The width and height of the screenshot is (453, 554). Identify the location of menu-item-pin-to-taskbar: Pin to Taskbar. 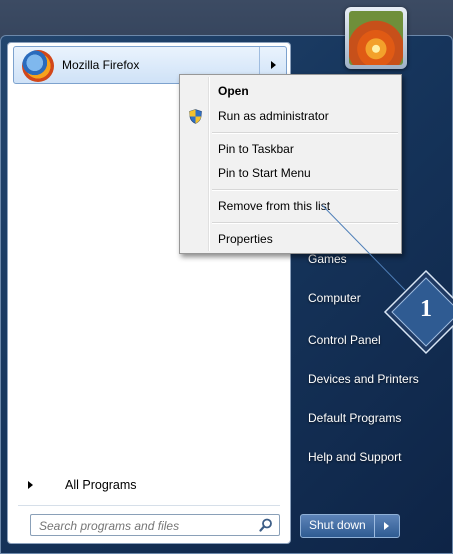
(256, 149).